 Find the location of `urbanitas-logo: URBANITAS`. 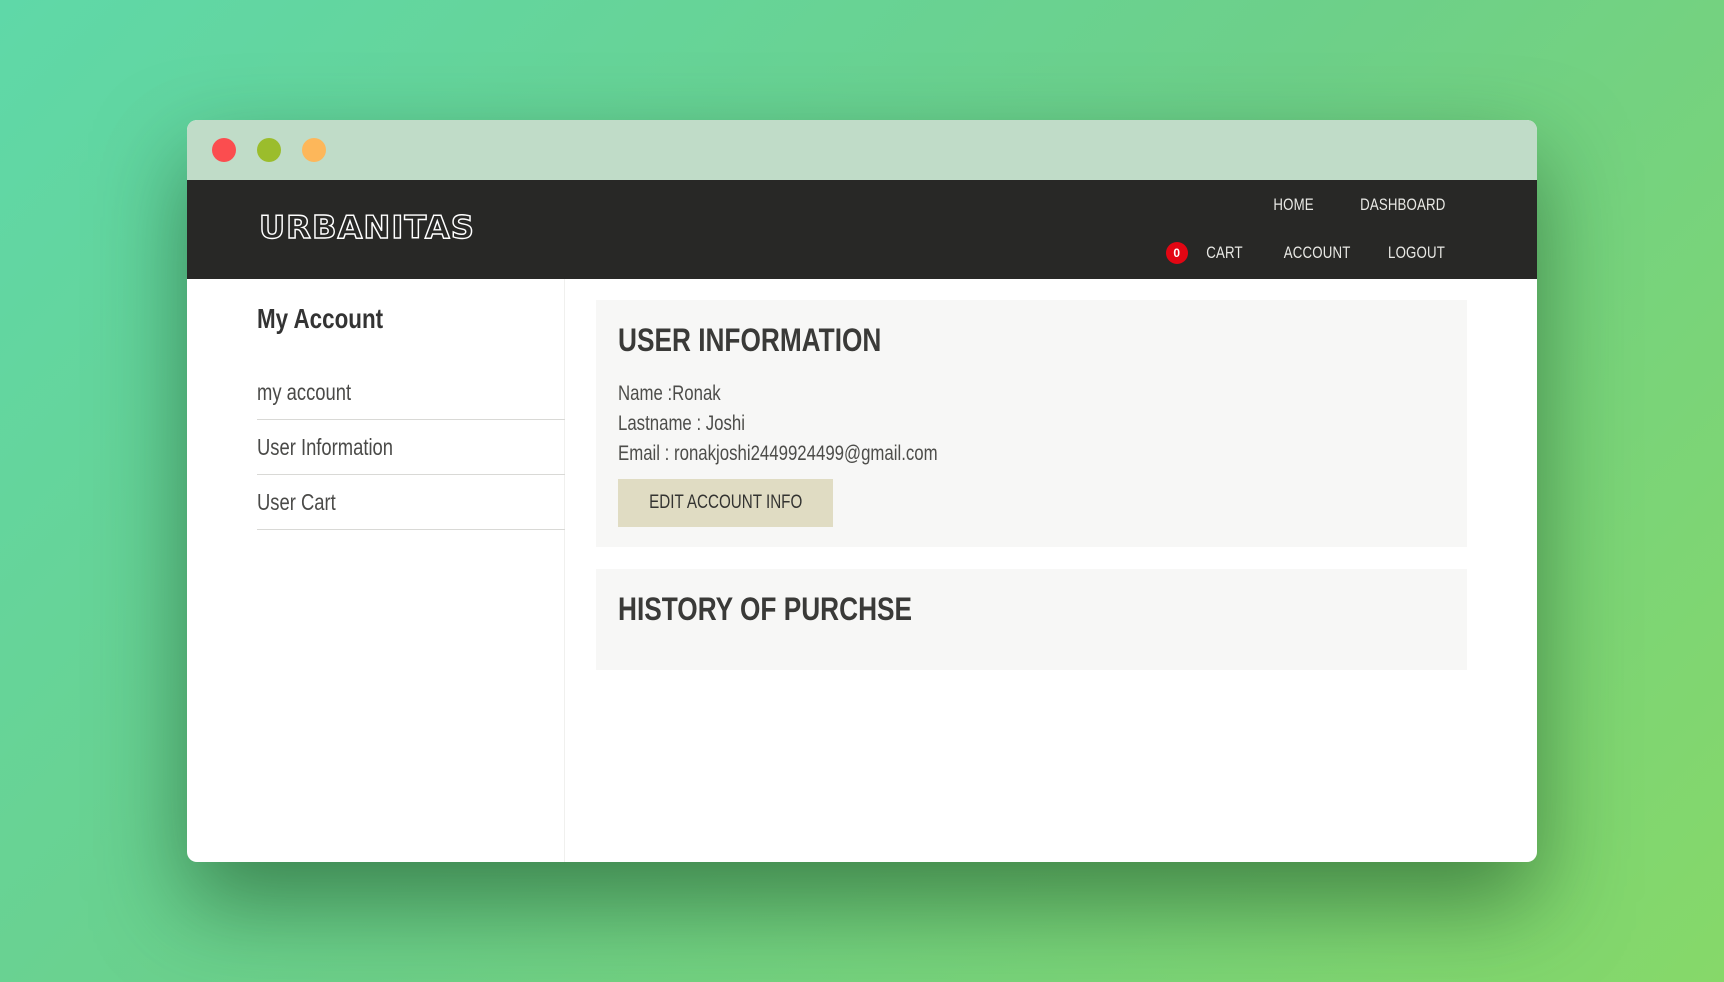

urbanitas-logo: URBANITAS is located at coordinates (368, 227).